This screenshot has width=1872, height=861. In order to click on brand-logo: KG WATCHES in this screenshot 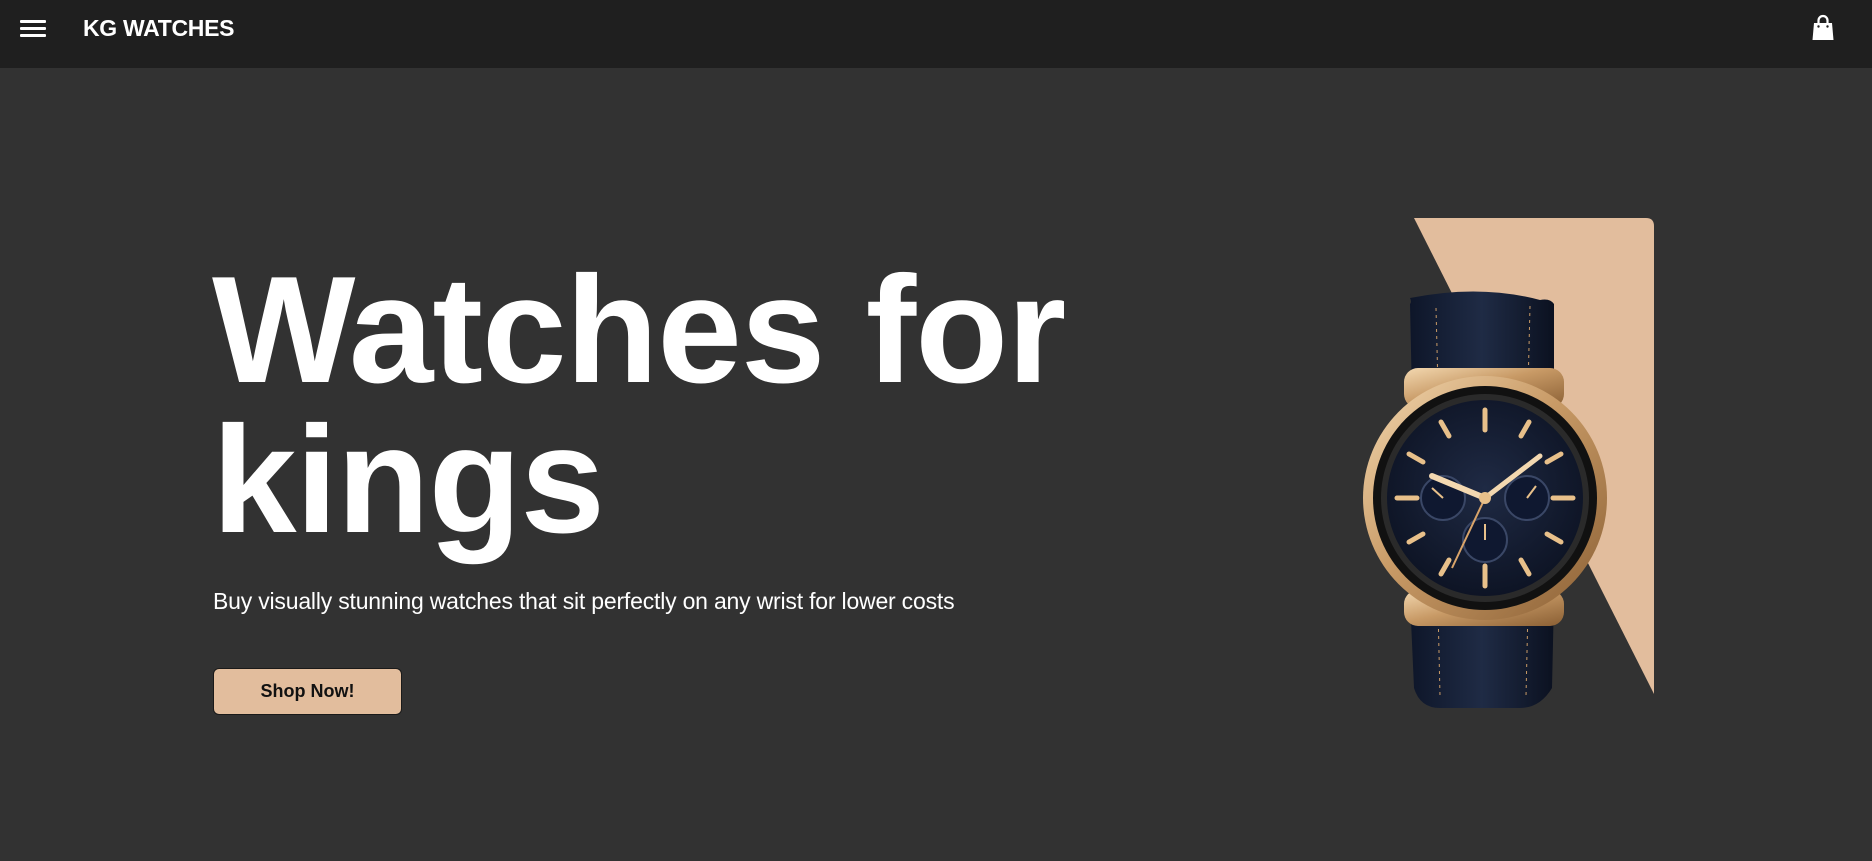, I will do `click(158, 28)`.